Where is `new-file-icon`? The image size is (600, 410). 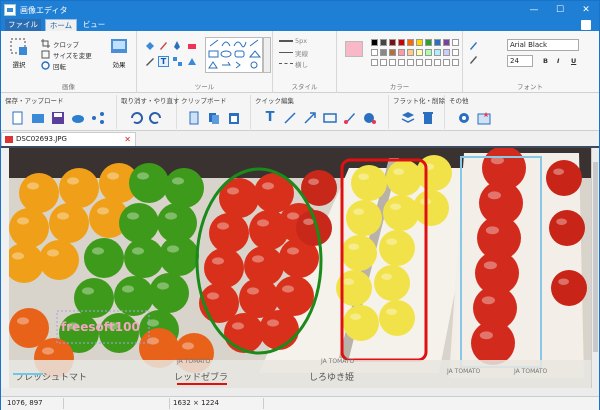
new-file-icon is located at coordinates (18, 118).